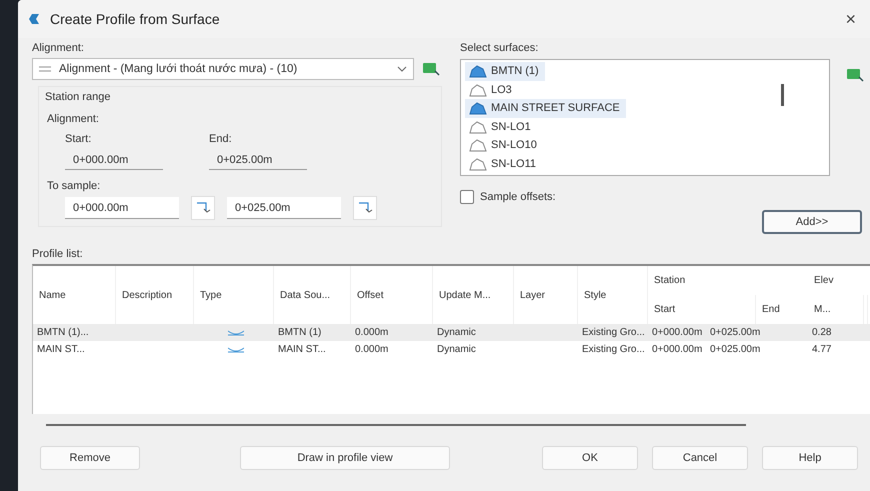 This screenshot has width=870, height=491. Describe the element at coordinates (258, 160) in the screenshot. I see `end-value: 0+025.00m` at that location.